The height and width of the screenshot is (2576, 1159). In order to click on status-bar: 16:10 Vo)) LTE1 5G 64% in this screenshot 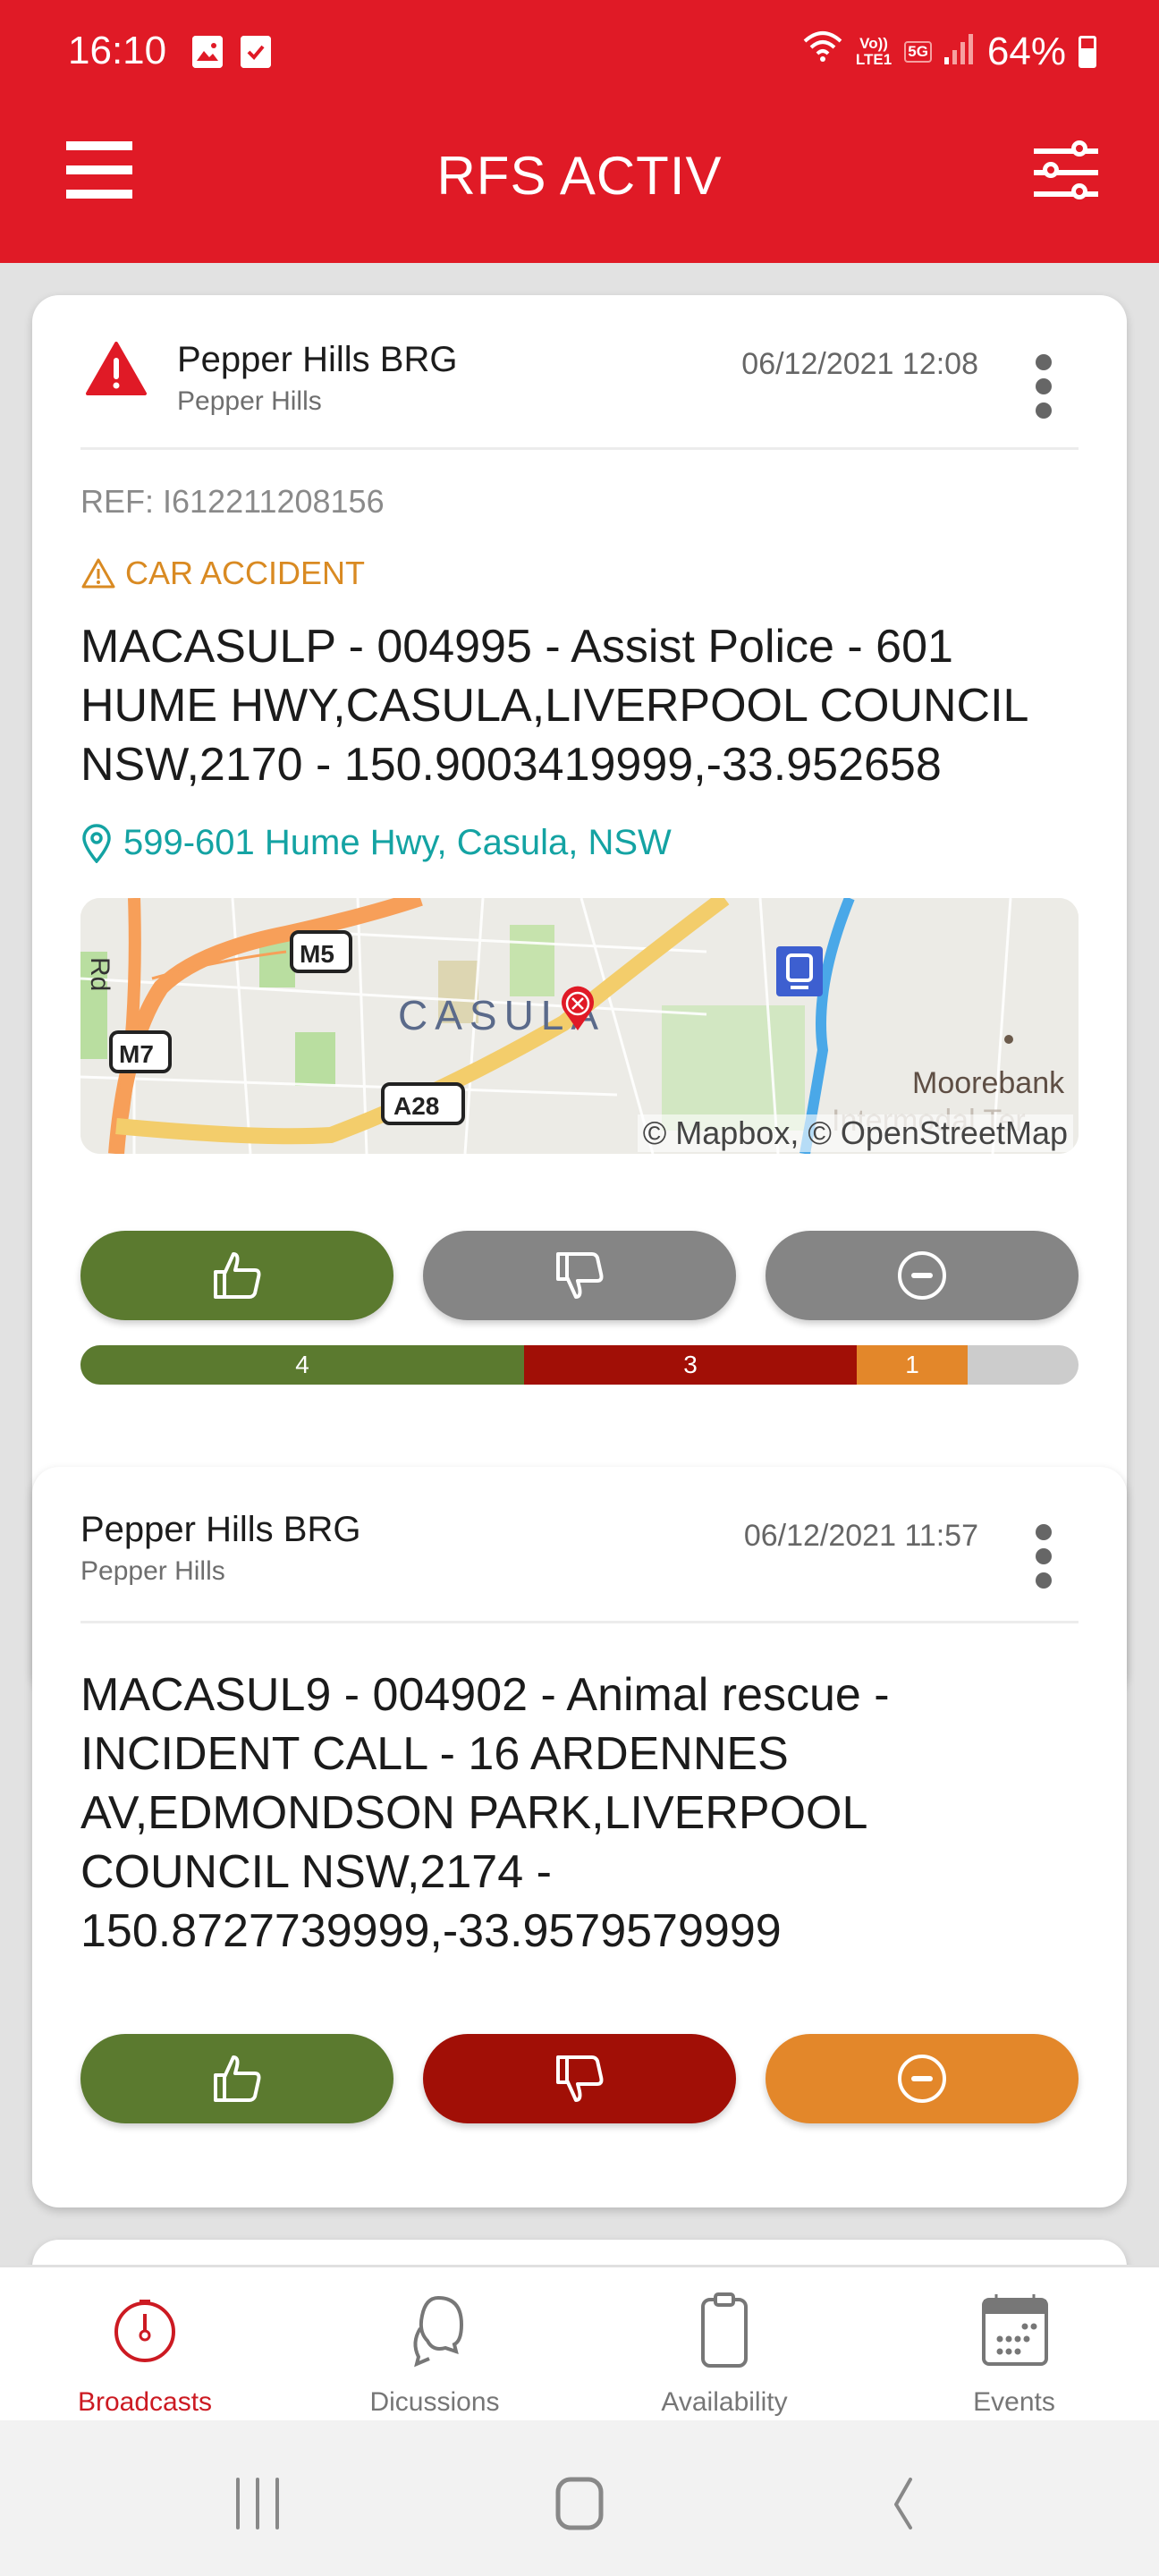, I will do `click(579, 49)`.